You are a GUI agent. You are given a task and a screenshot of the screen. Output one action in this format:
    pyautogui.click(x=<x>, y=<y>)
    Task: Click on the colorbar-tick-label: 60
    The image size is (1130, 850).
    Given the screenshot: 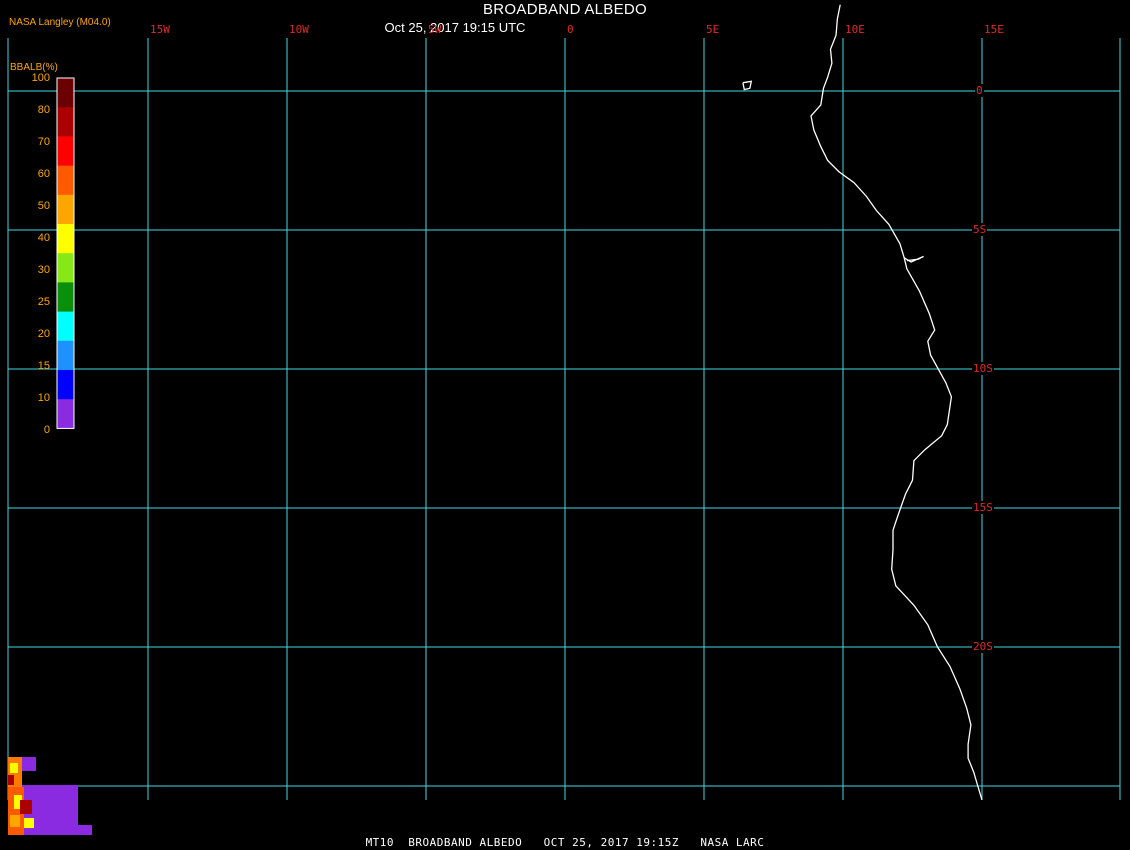 What is the action you would take?
    pyautogui.click(x=43, y=174)
    